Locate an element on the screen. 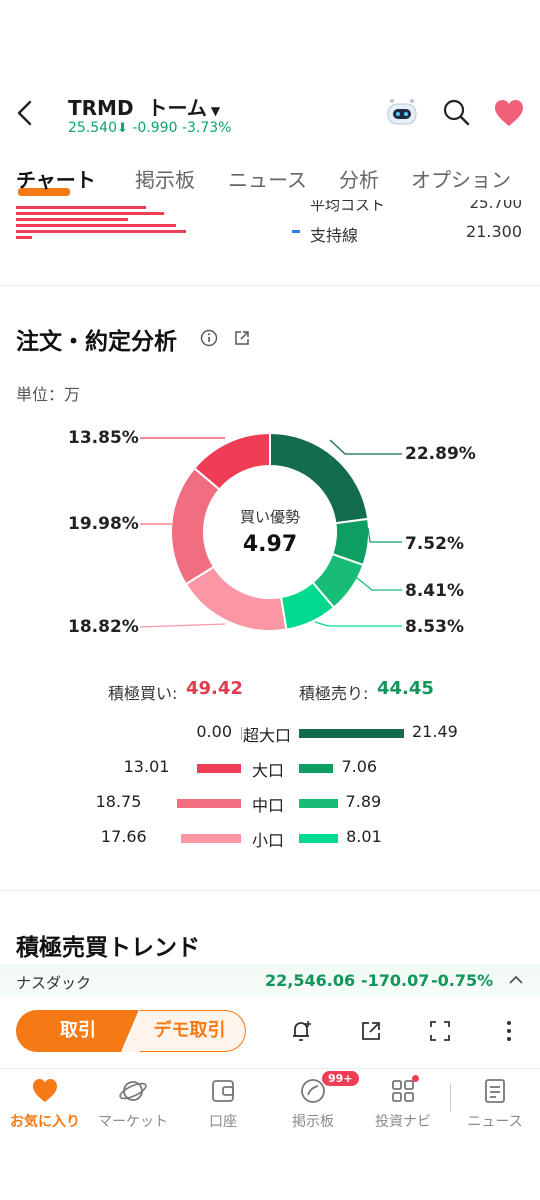  stock-header: TRMD トーム ▼ 25.540⬇ -0.990 -3.73% is located at coordinates (270, 116).